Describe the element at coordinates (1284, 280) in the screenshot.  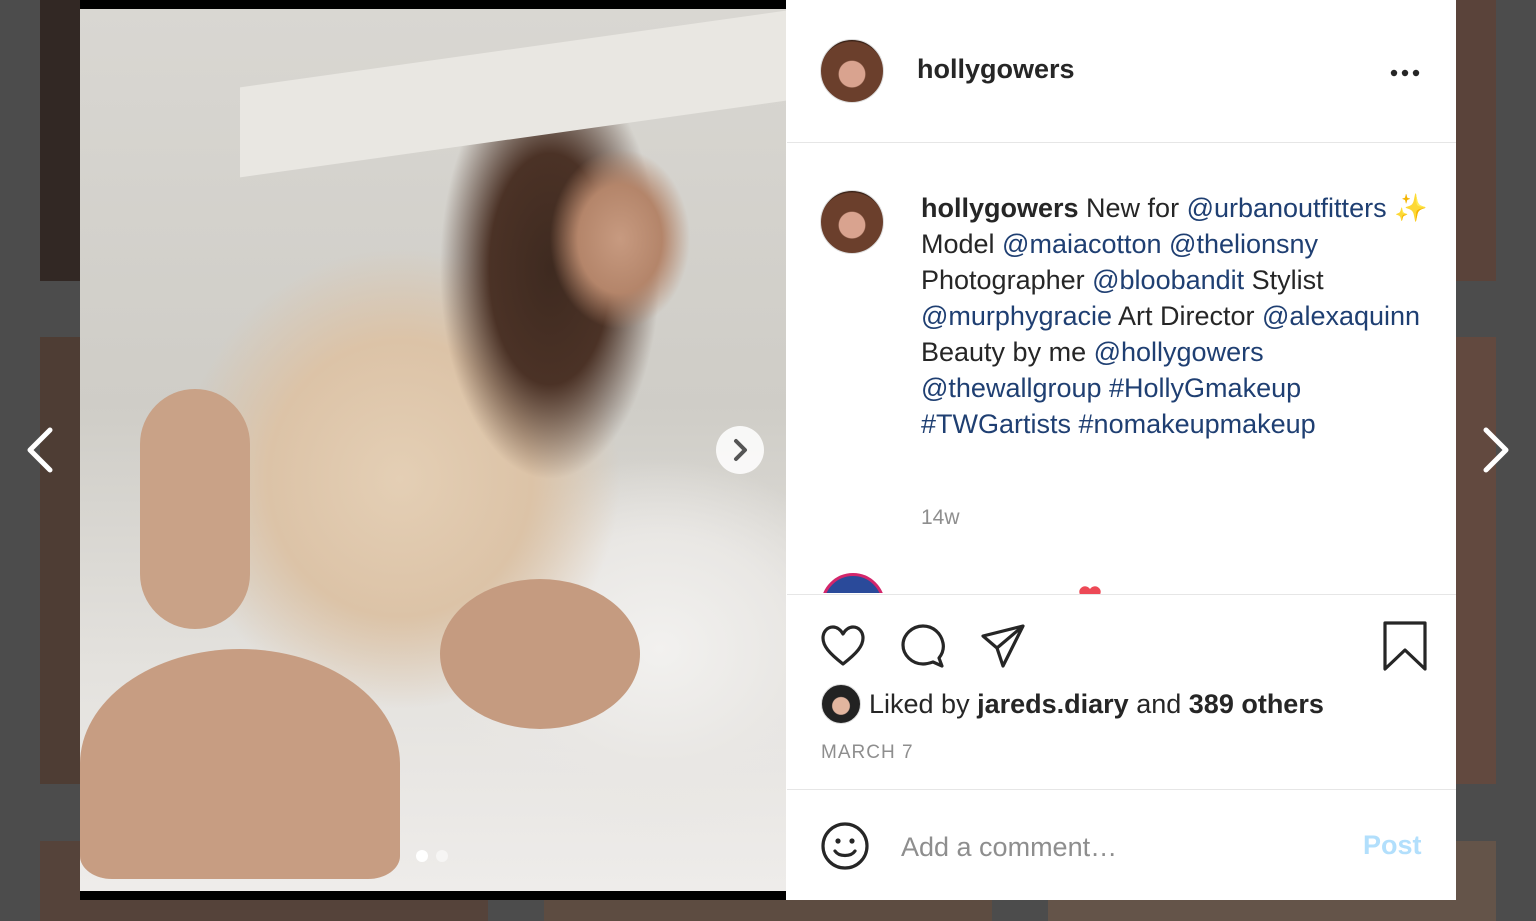
I see `caption-text: Stylist` at that location.